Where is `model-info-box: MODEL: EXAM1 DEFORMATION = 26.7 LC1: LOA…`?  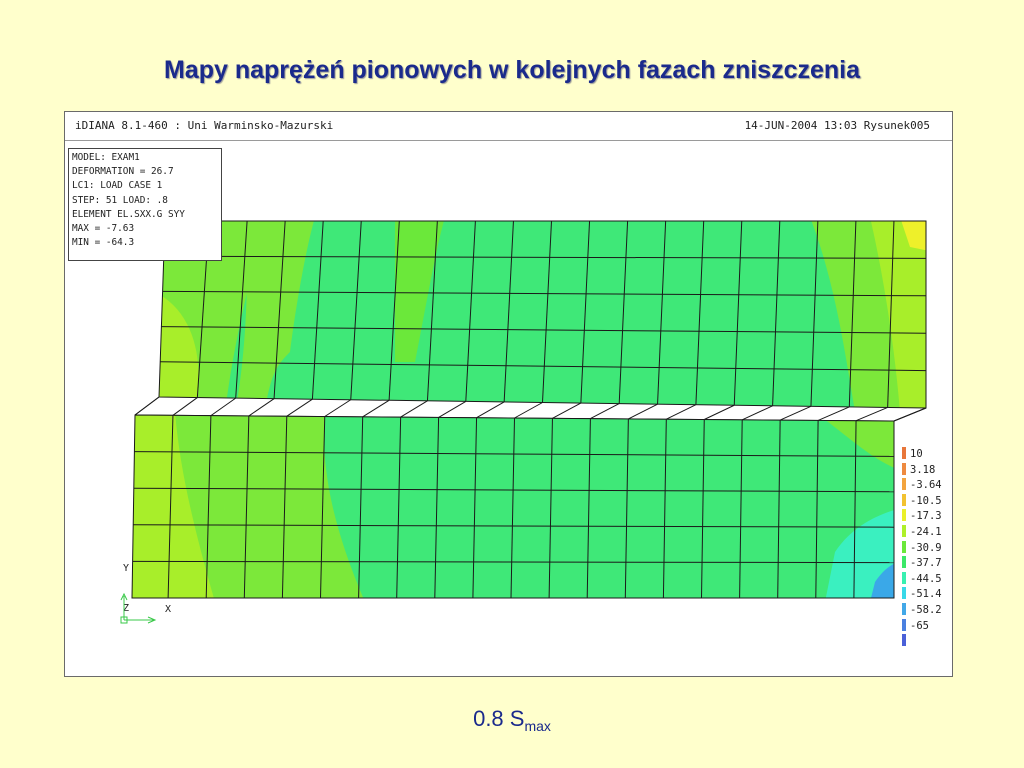
model-info-box: MODEL: EXAM1 DEFORMATION = 26.7 LC1: LOA… is located at coordinates (145, 204).